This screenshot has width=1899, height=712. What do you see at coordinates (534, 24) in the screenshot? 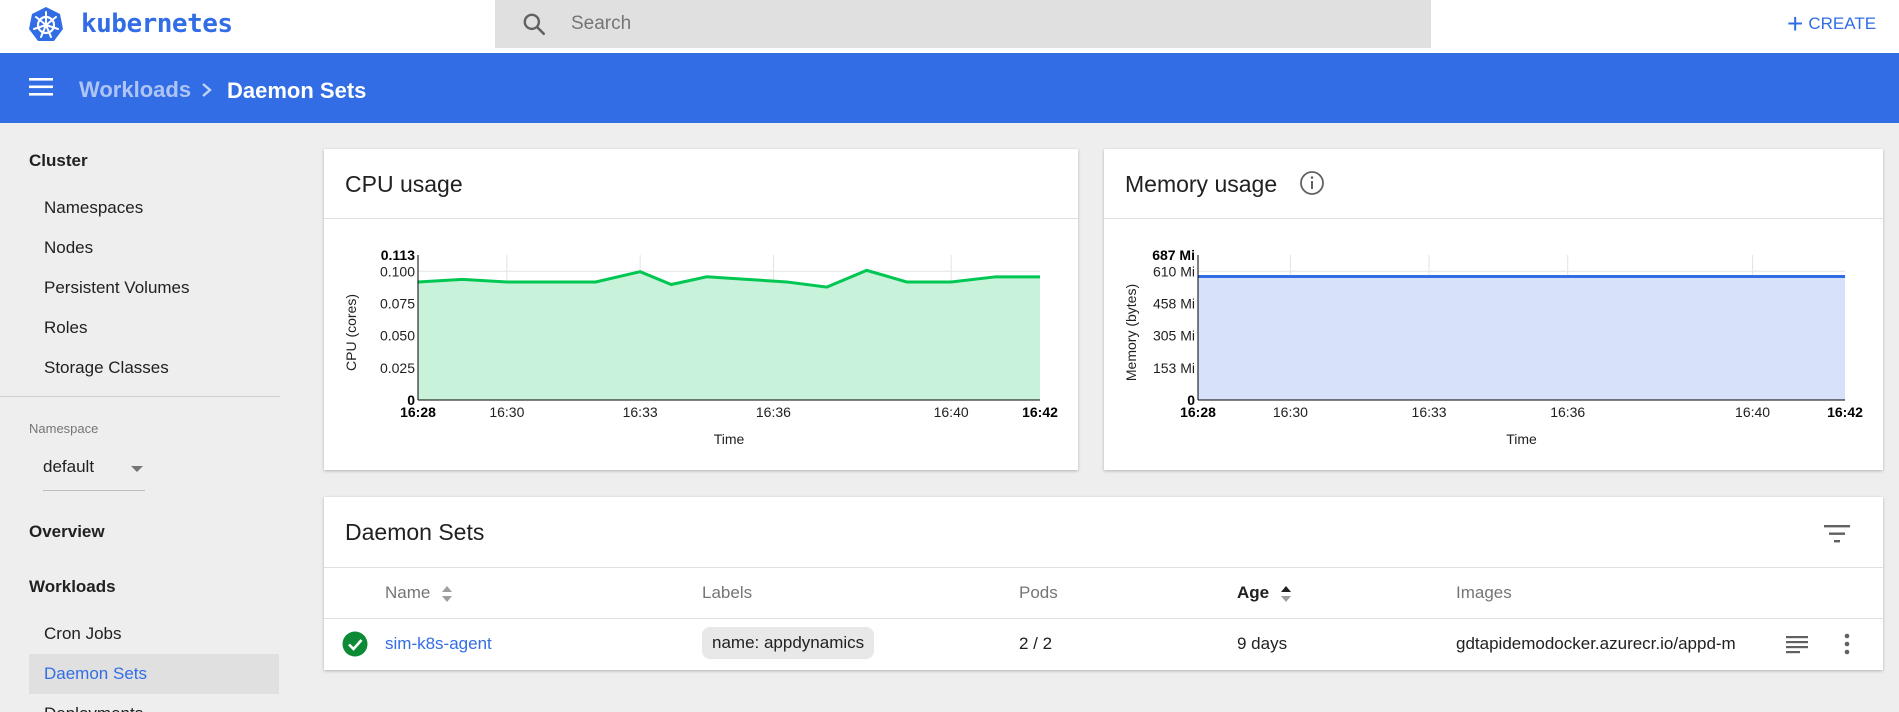
I see `search-icon` at bounding box center [534, 24].